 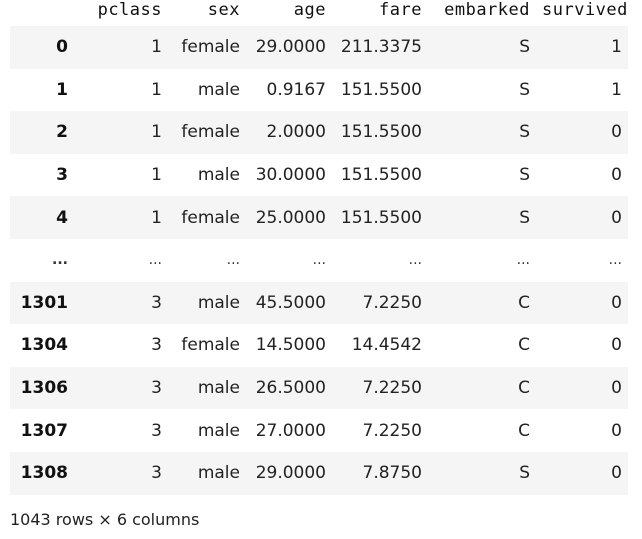 I want to click on table-row: 1304 3 female 14.5000 14.4542 C 0, so click(x=319, y=345).